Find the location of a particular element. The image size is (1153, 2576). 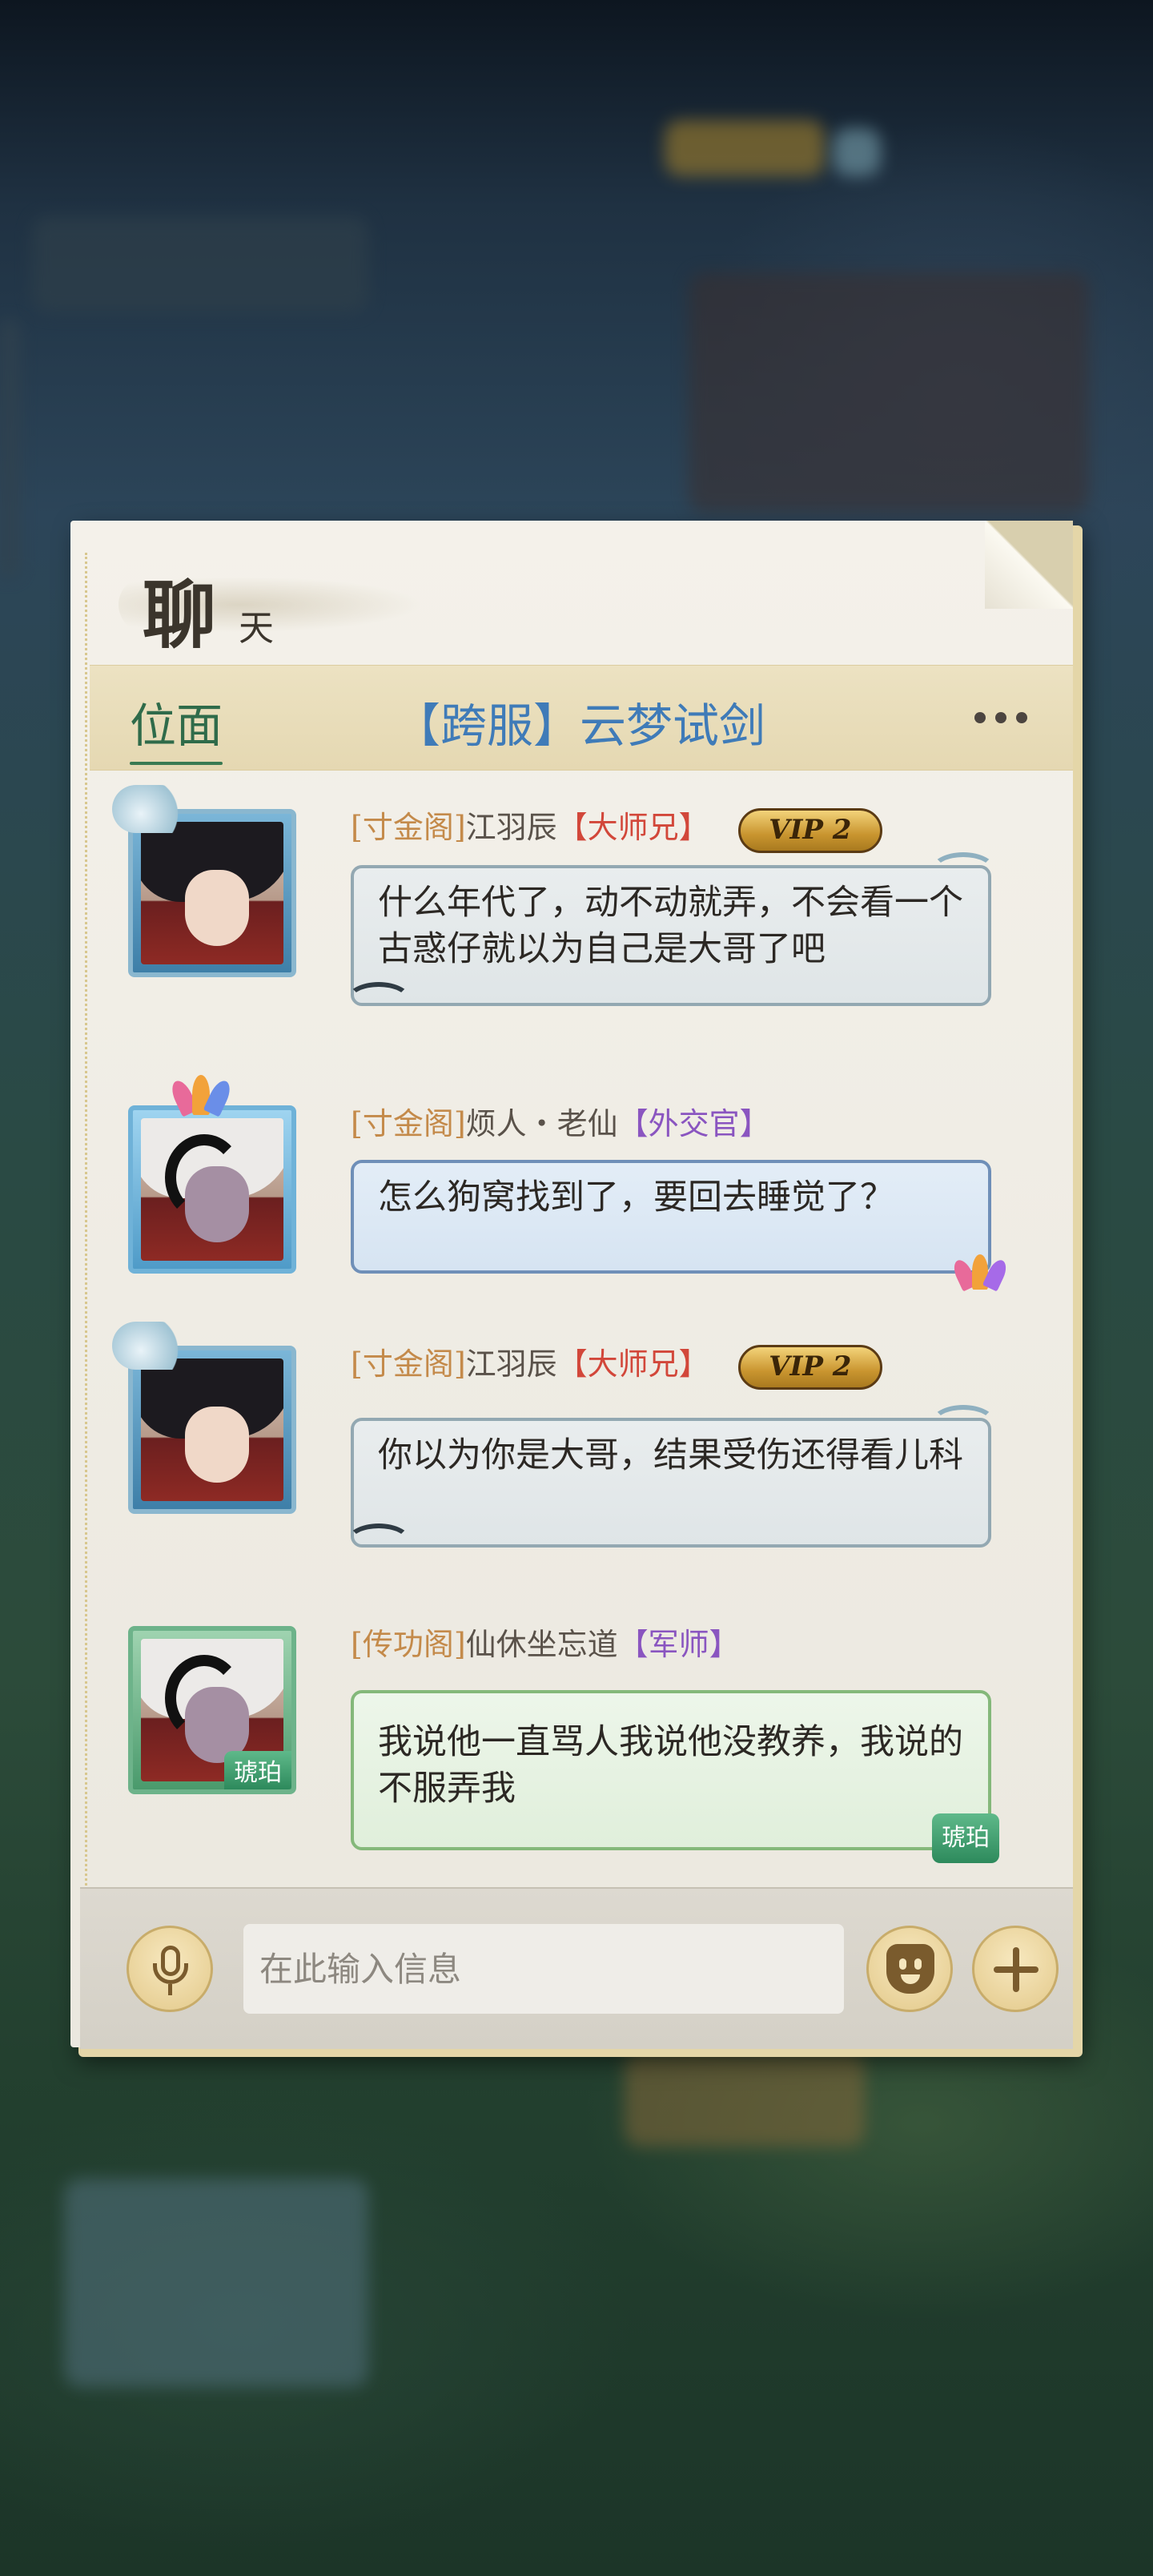

emoji-icon is located at coordinates (910, 1969).